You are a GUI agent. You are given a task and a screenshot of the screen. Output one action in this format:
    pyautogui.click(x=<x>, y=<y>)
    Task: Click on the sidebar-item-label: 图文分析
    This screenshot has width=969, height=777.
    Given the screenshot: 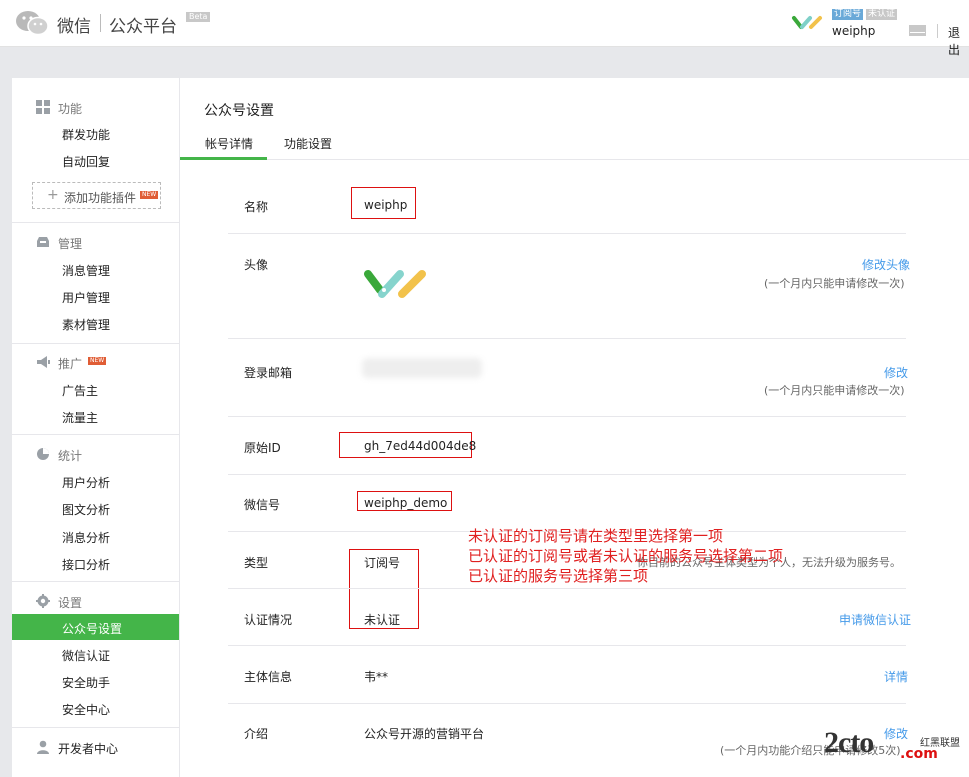 What is the action you would take?
    pyautogui.click(x=86, y=510)
    